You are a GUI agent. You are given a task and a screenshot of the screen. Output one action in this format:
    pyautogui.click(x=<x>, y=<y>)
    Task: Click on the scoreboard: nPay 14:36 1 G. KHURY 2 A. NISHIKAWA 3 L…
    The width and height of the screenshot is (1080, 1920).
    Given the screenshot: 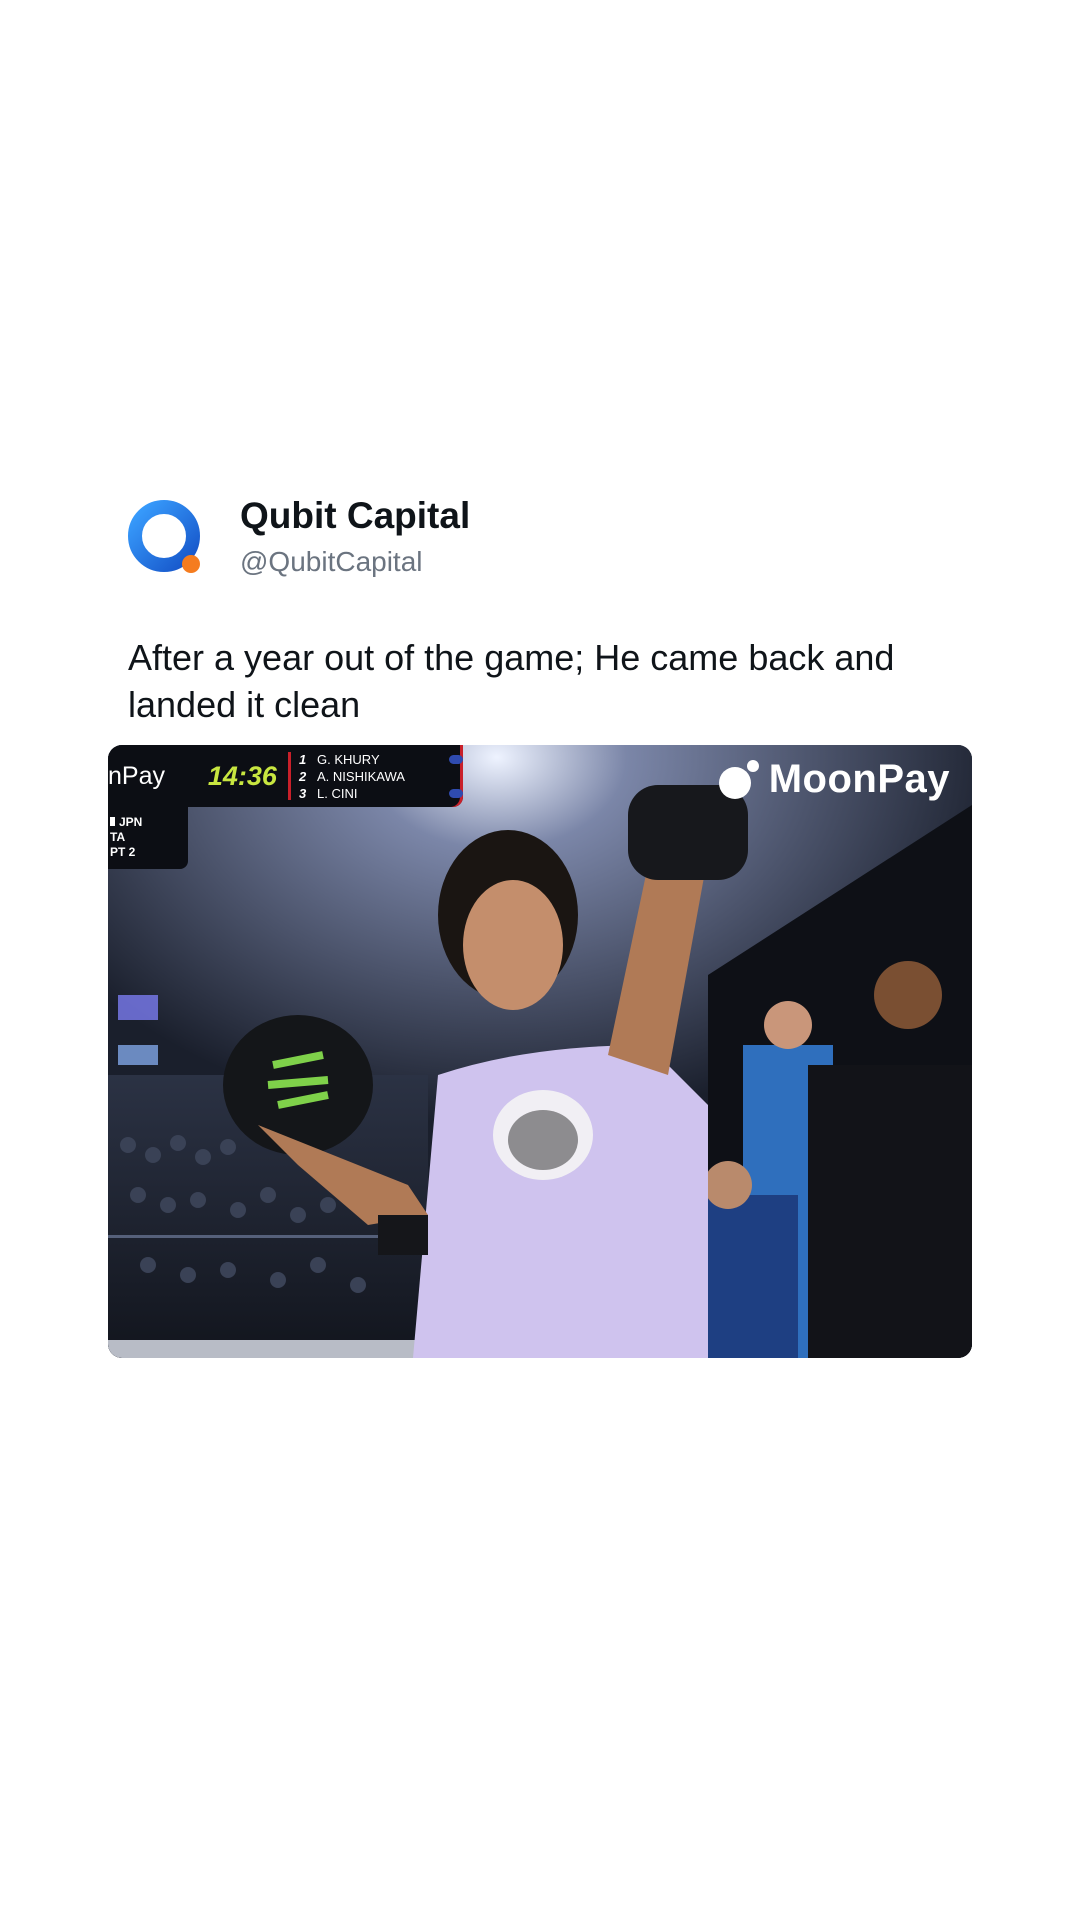 What is the action you would take?
    pyautogui.click(x=286, y=776)
    